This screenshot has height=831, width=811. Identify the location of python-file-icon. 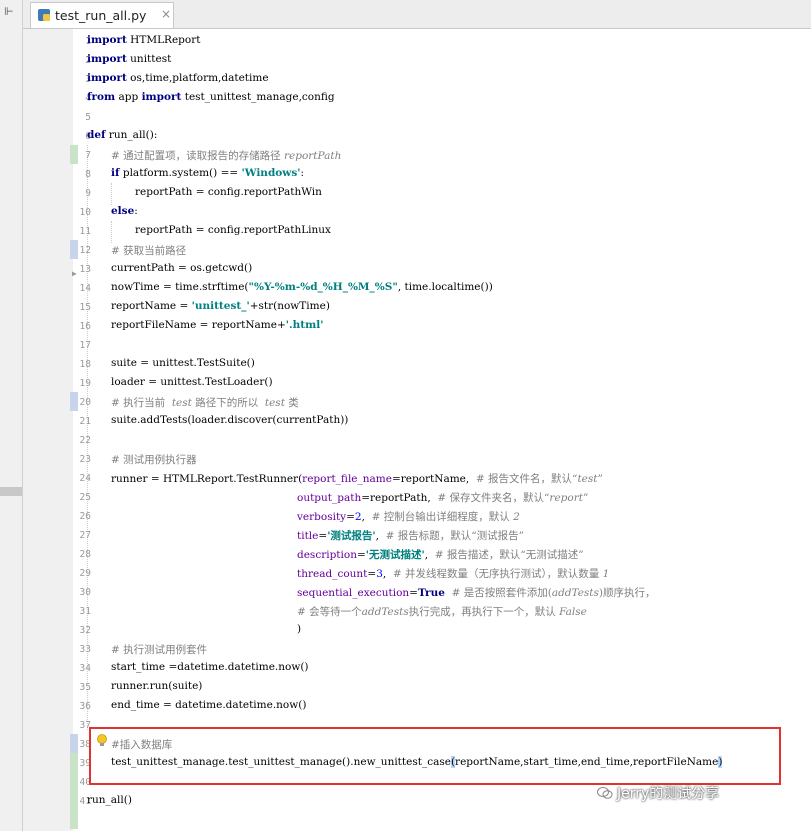
(44, 15).